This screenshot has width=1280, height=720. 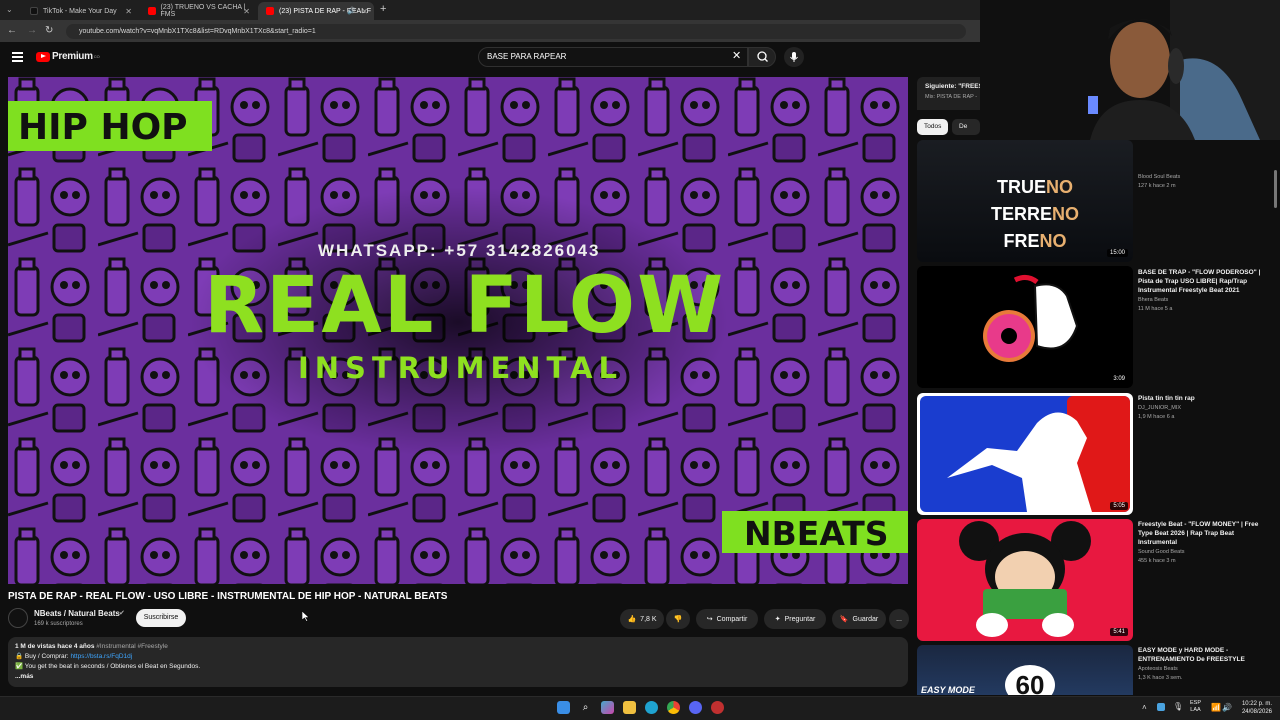 I want to click on copilot-icon, so click(x=607, y=707).